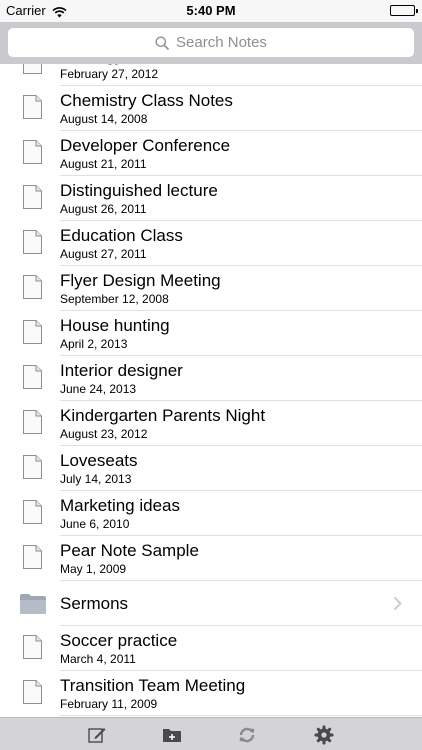 The width and height of the screenshot is (422, 750). What do you see at coordinates (211, 243) in the screenshot?
I see `note-row: Education Class August 27, 2011` at bounding box center [211, 243].